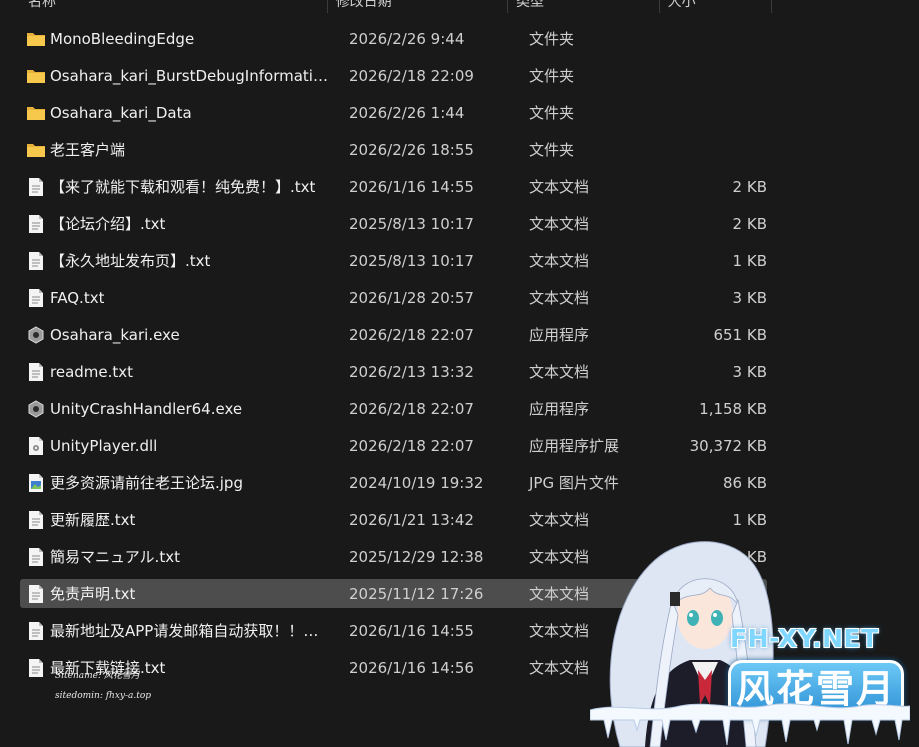 The width and height of the screenshot is (919, 747). Describe the element at coordinates (411, 149) in the screenshot. I see `file-date-modified: 2026/2/26 18:55` at that location.